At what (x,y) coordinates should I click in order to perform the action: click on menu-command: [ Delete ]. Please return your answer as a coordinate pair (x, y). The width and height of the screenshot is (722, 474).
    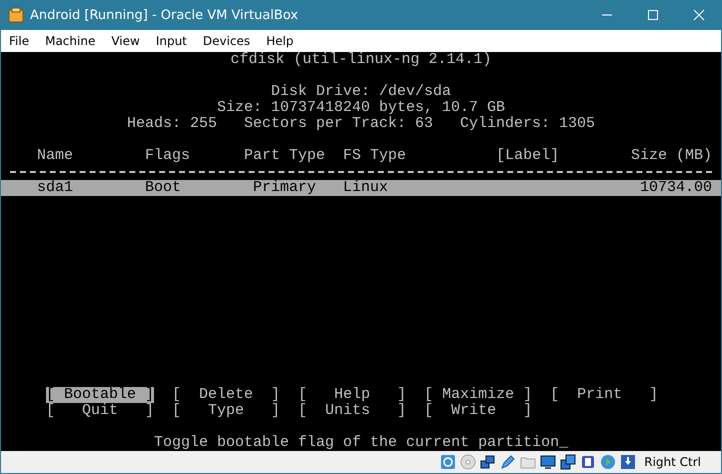
    Looking at the image, I should click on (226, 395).